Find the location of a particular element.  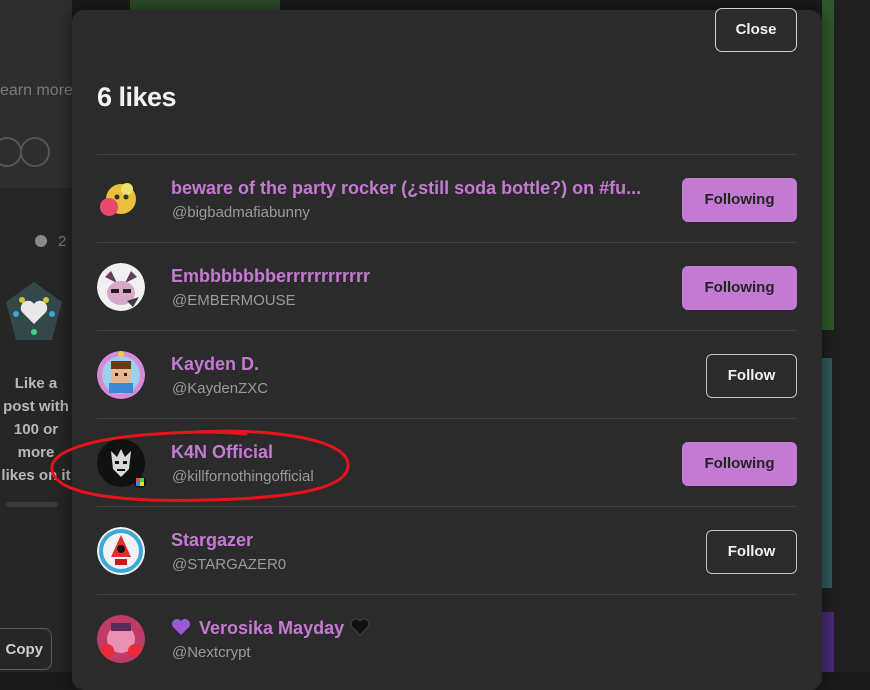

circle-icon is located at coordinates (35, 152).